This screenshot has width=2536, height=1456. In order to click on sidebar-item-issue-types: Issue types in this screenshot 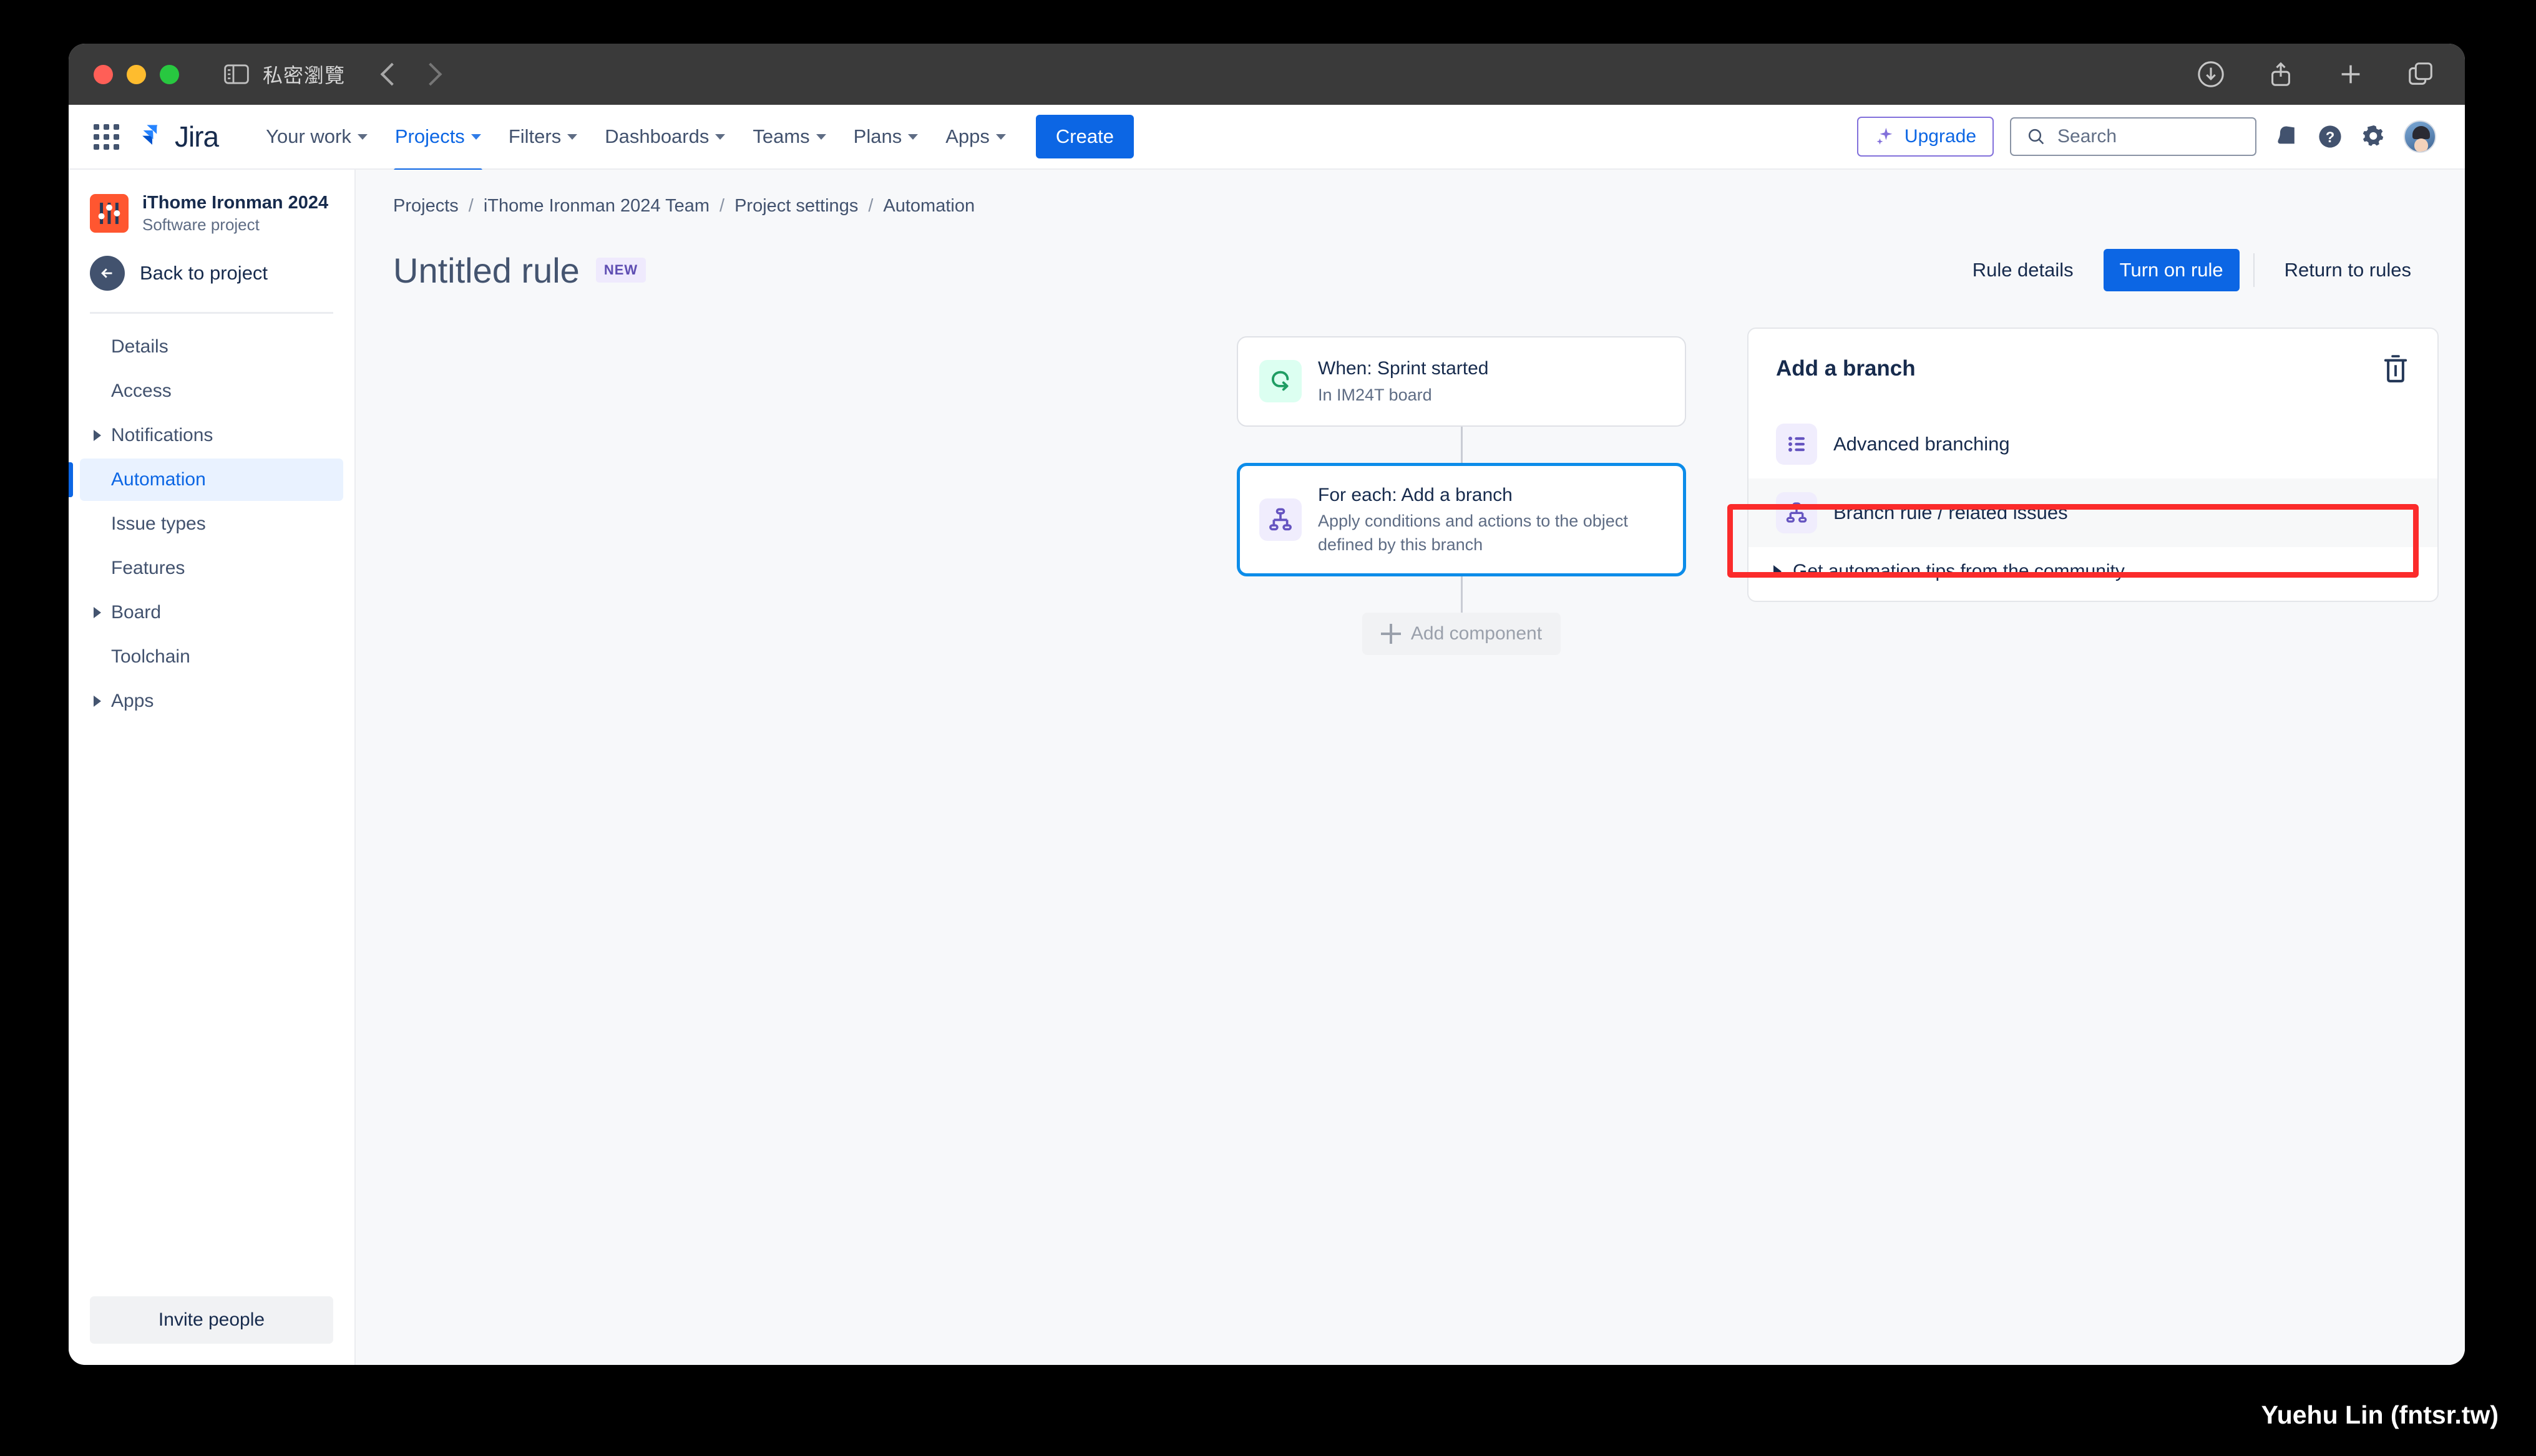, I will do `click(211, 524)`.